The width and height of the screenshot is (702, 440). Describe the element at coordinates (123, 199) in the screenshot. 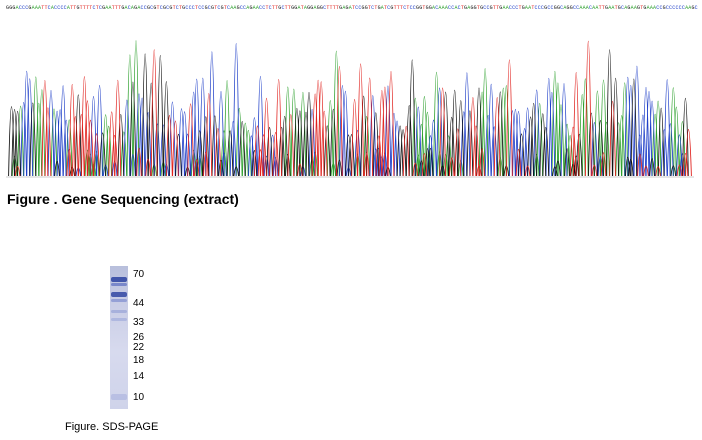

I see `figure-caption-gene-sequencing: Figure . Gene Sequencing (extract)` at that location.